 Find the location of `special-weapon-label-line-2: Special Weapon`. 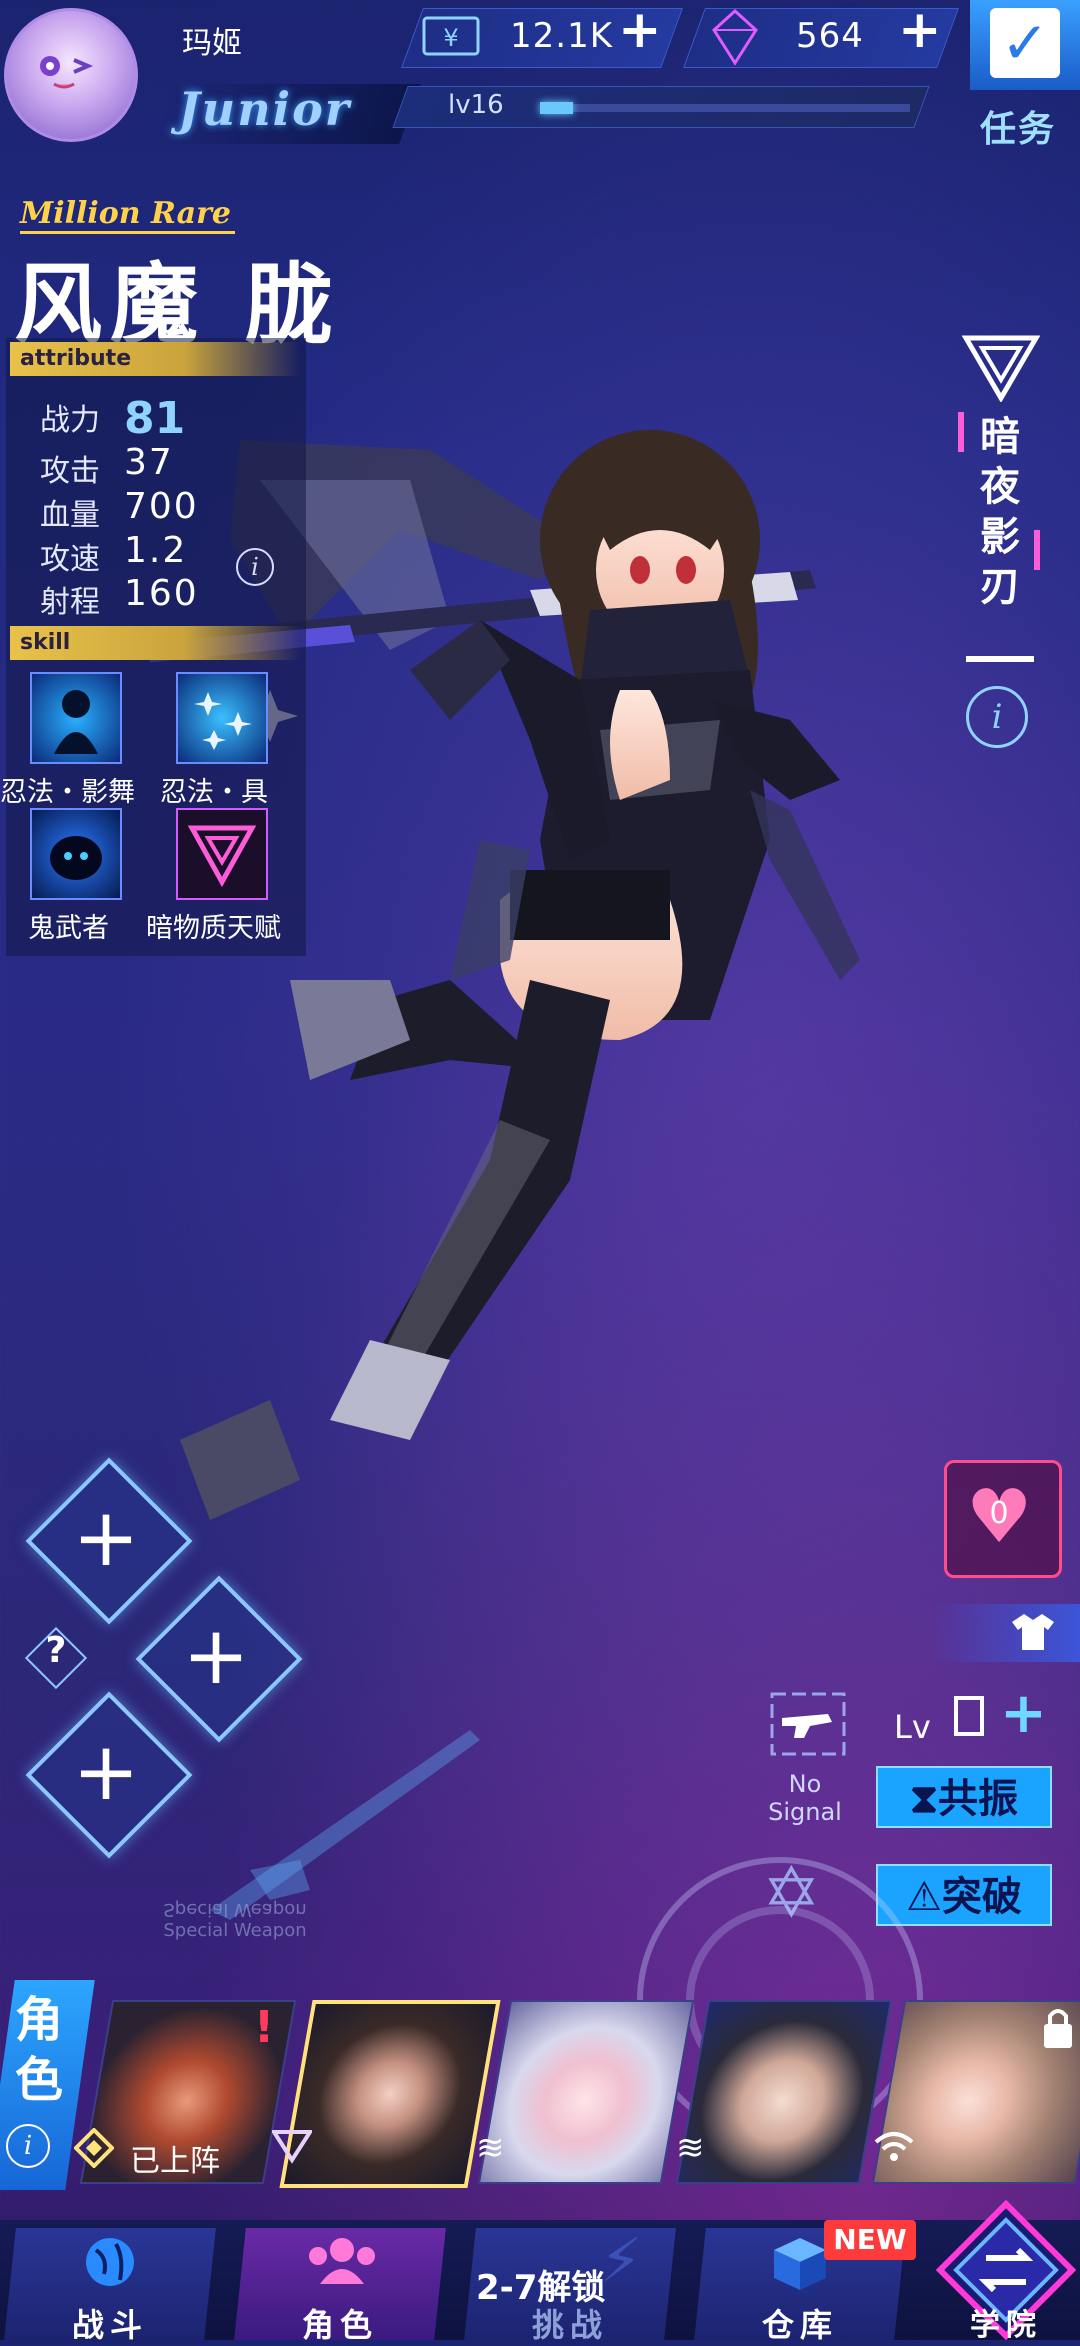

special-weapon-label-line-2: Special Weapon is located at coordinates (235, 1930).